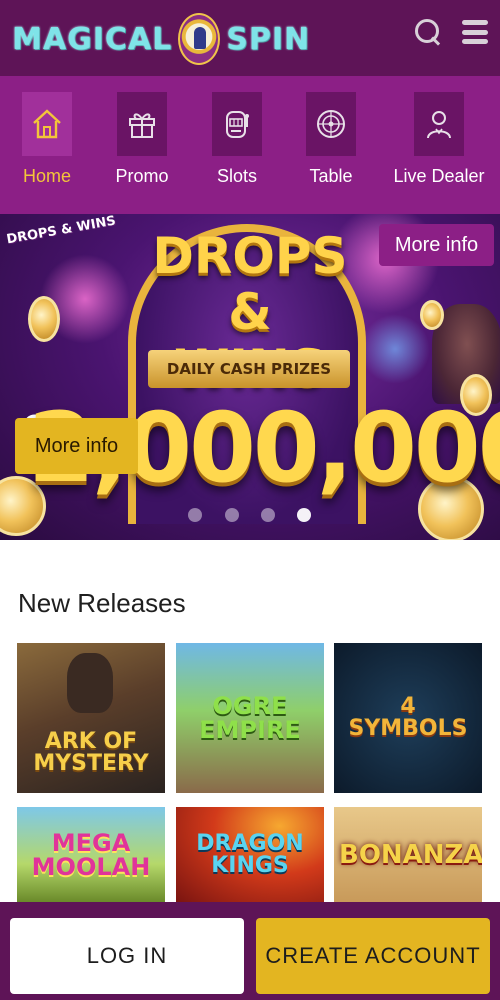 The height and width of the screenshot is (1000, 500). I want to click on logo-text-right: SPIN, so click(268, 39).